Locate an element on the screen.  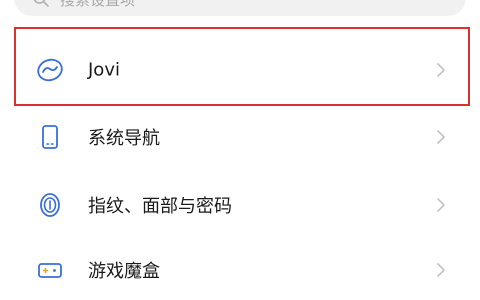
search-bar: 搜索设置项 is located at coordinates (240, 8).